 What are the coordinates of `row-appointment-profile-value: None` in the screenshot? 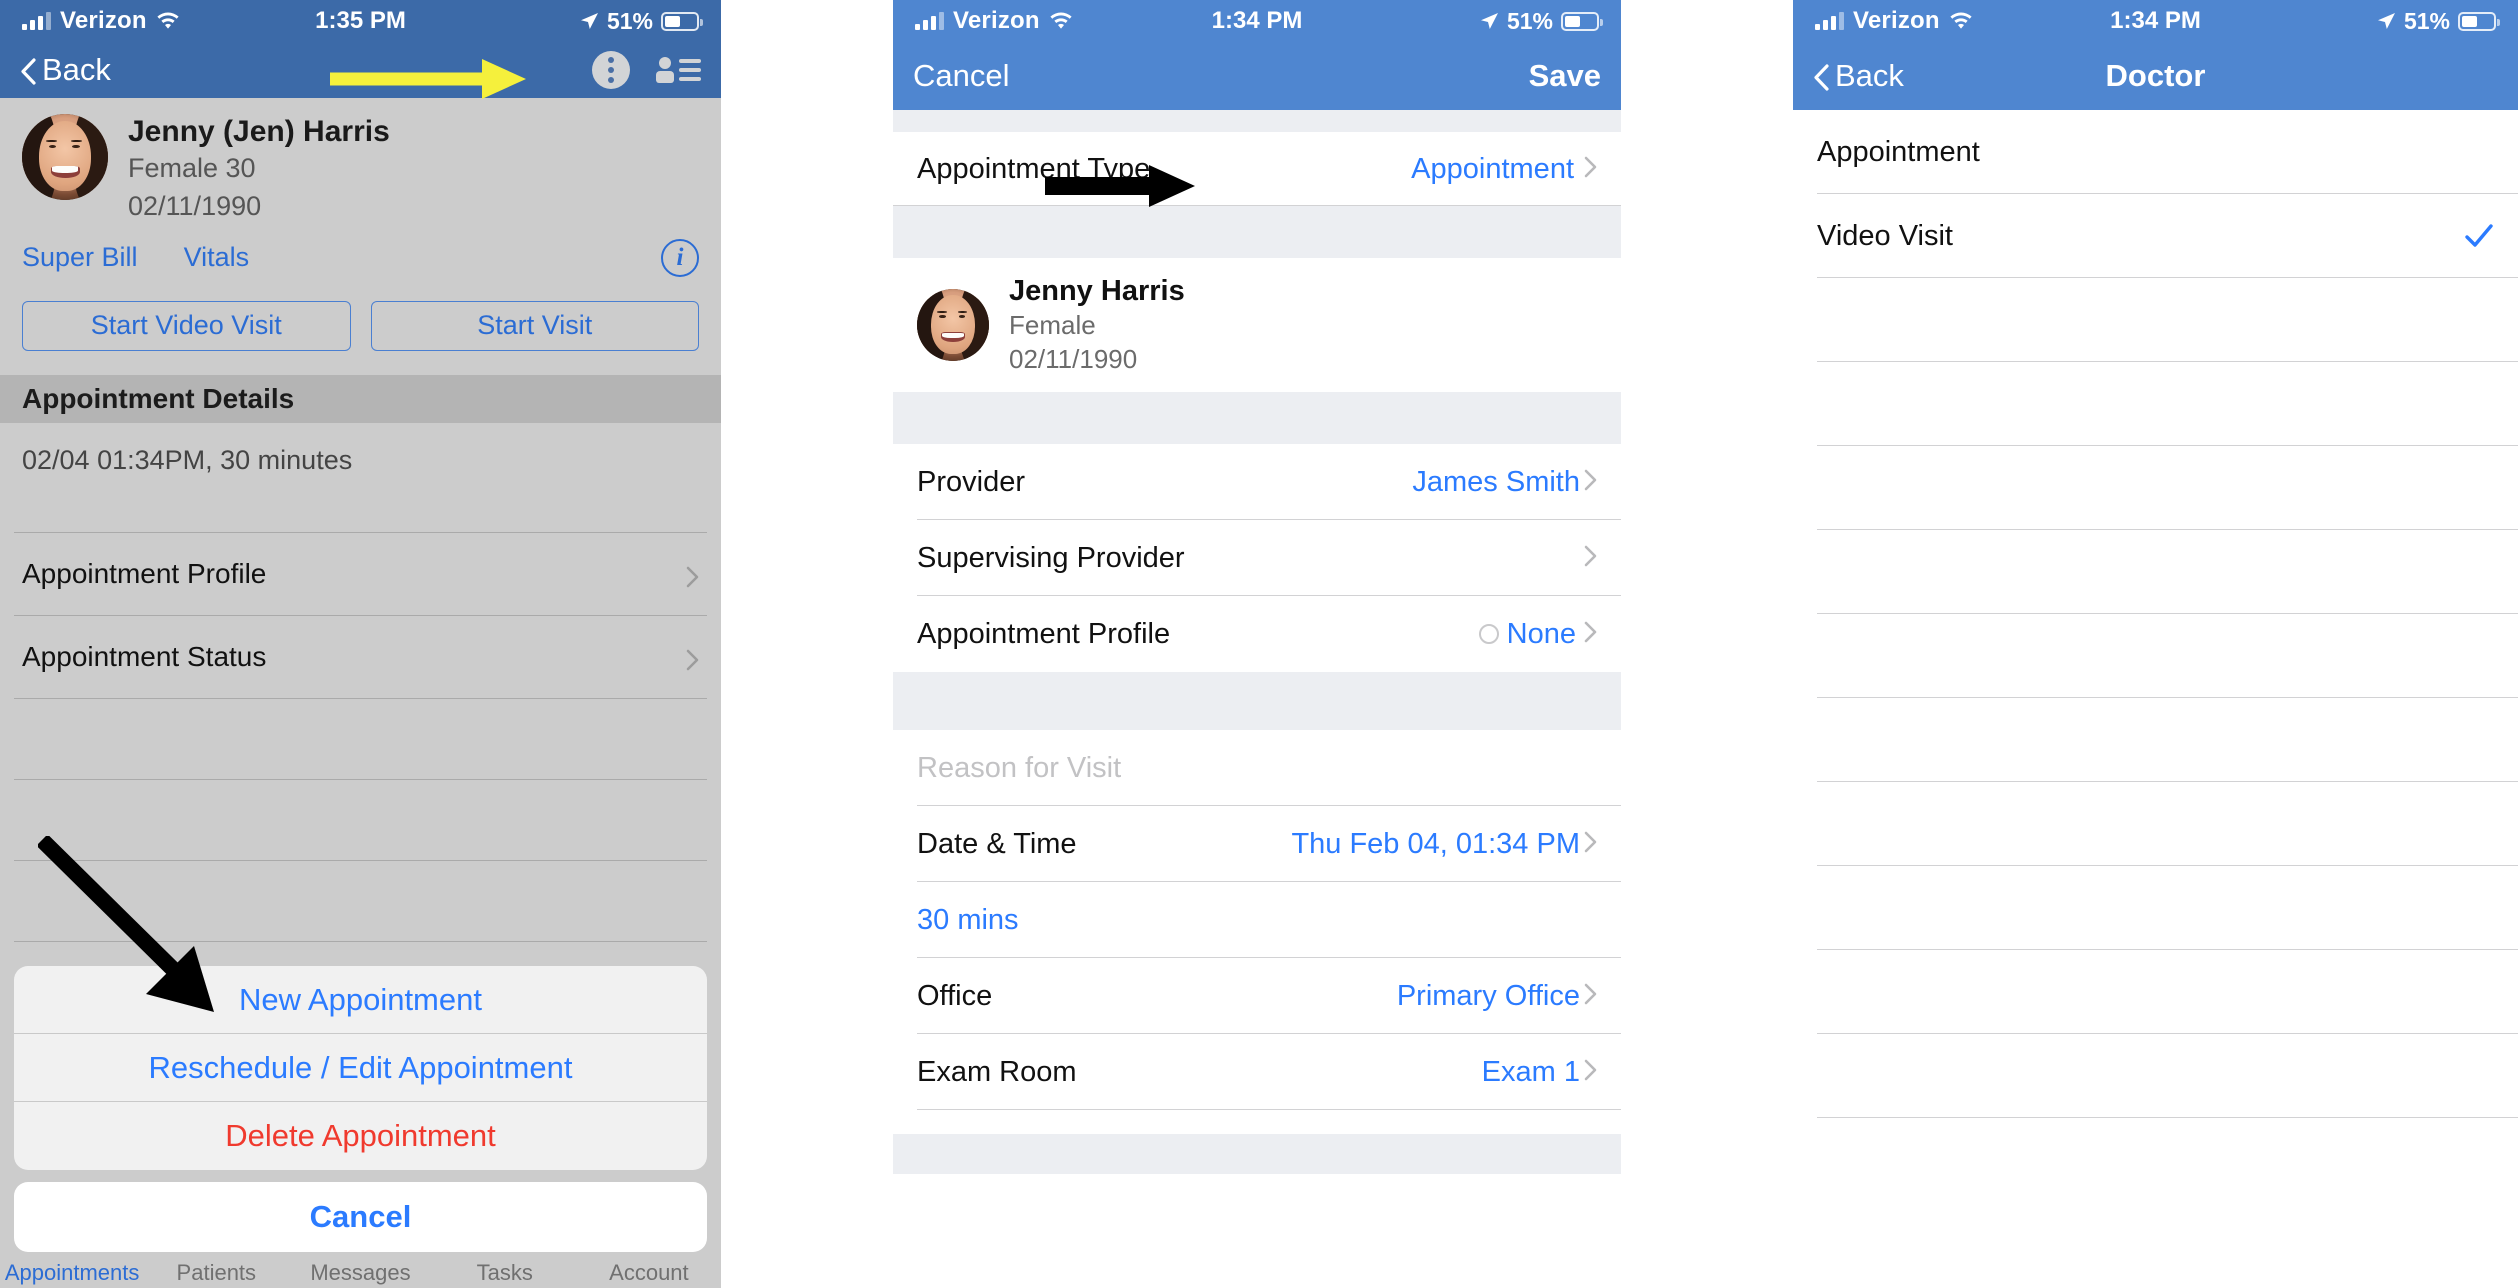 It's located at (1541, 633).